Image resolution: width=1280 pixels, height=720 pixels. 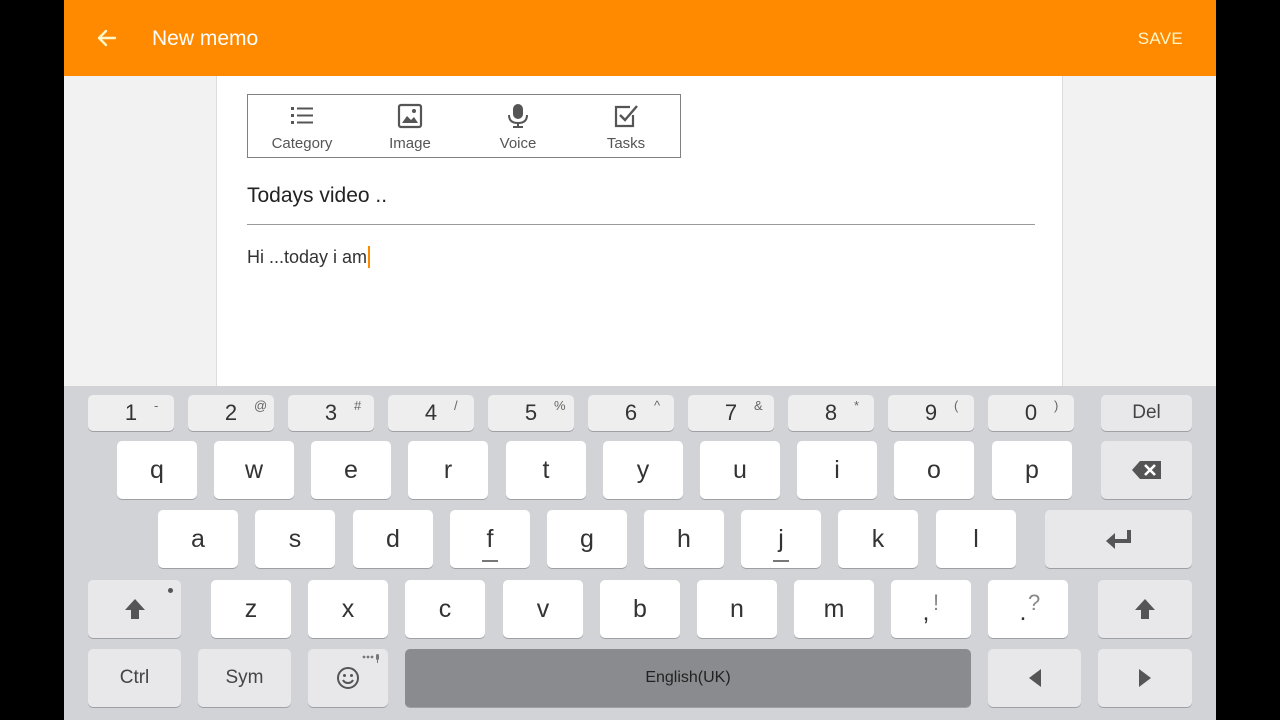 I want to click on key-x: x, so click(x=348, y=609).